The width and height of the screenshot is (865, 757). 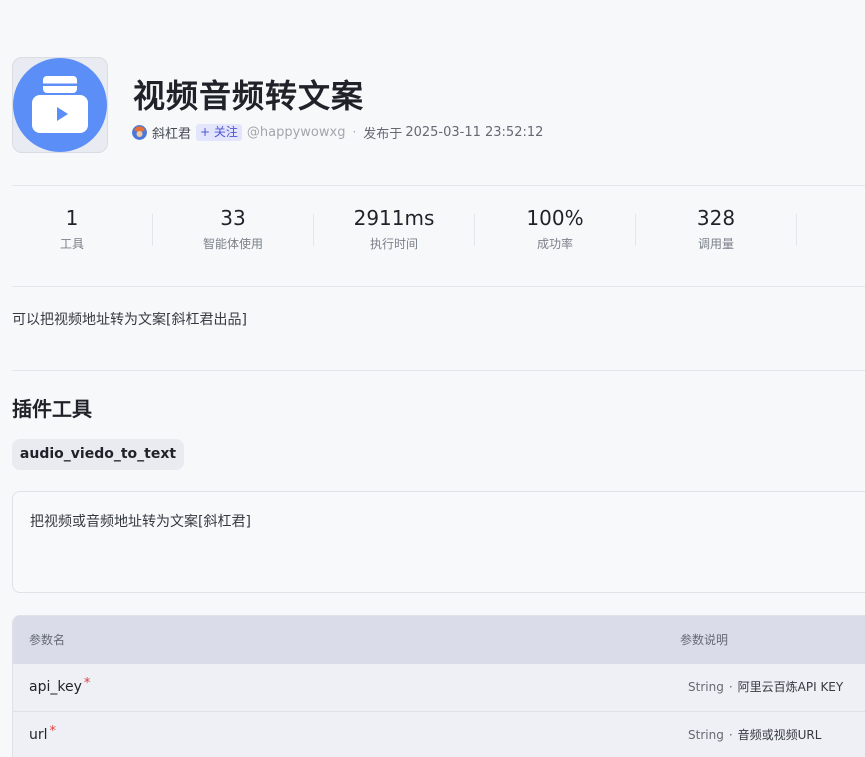 I want to click on param-name-cell: url *, so click(x=42, y=734).